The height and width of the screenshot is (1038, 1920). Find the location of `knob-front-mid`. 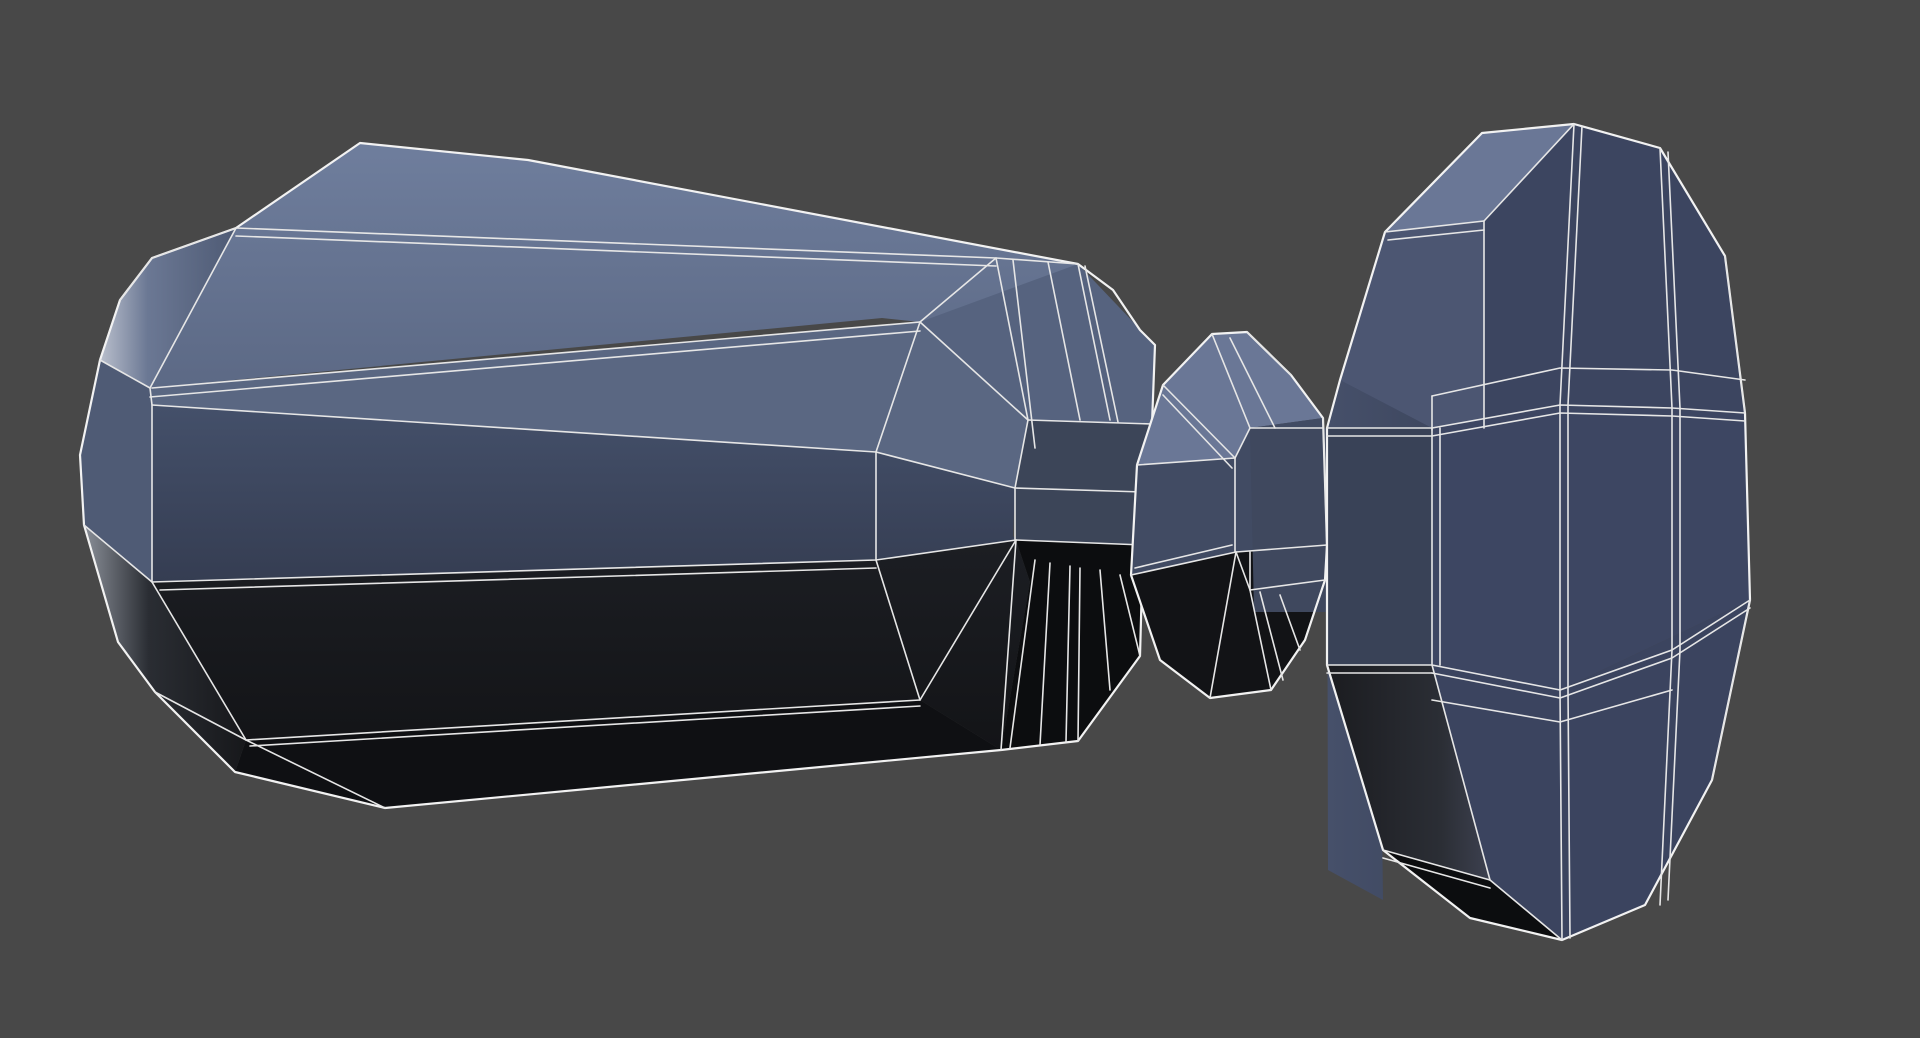

knob-front-mid is located at coordinates (1379, 546).